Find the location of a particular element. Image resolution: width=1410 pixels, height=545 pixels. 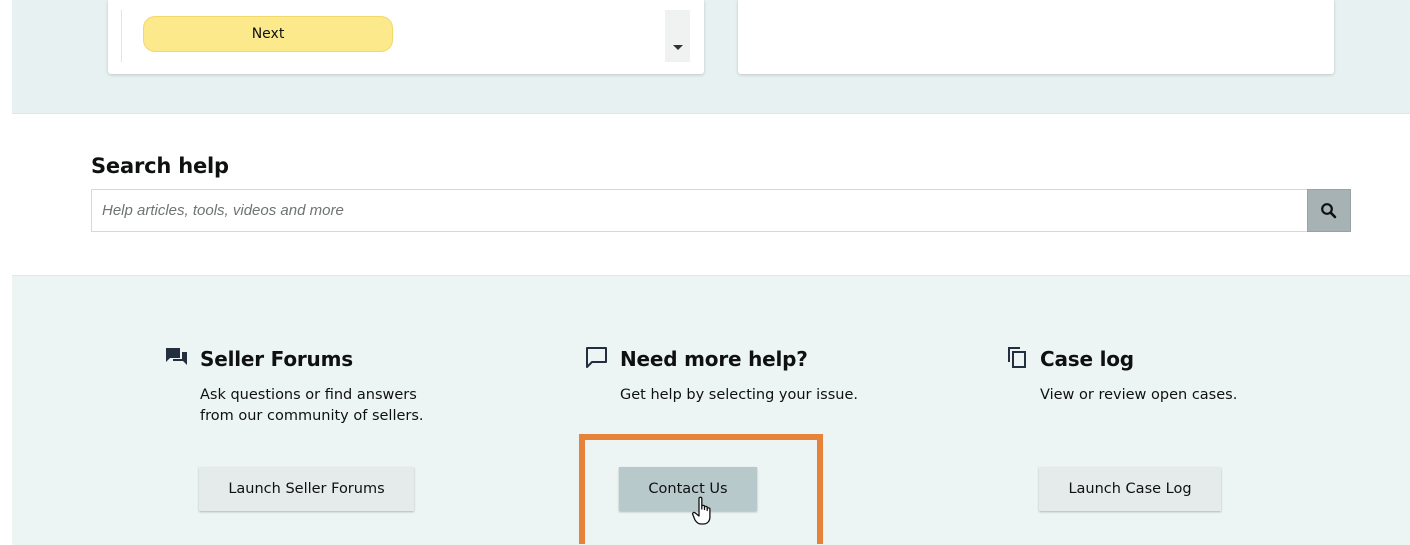

case-log-title: Case log is located at coordinates (1087, 359).